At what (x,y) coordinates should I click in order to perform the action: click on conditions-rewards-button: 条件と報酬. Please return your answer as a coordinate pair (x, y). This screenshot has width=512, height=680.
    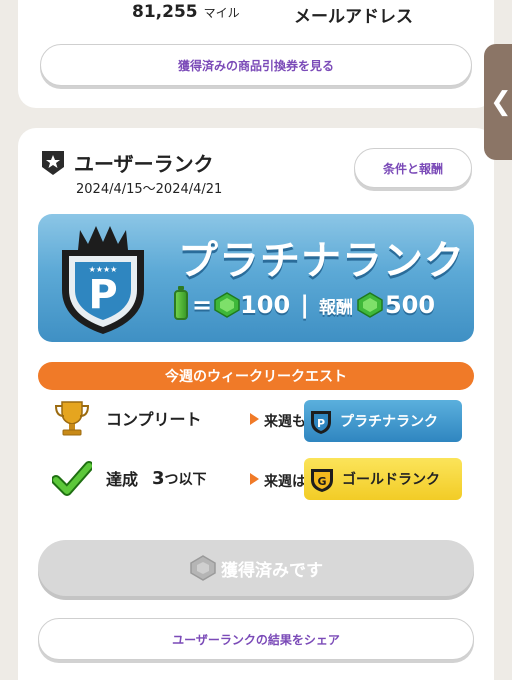
    Looking at the image, I should click on (413, 168).